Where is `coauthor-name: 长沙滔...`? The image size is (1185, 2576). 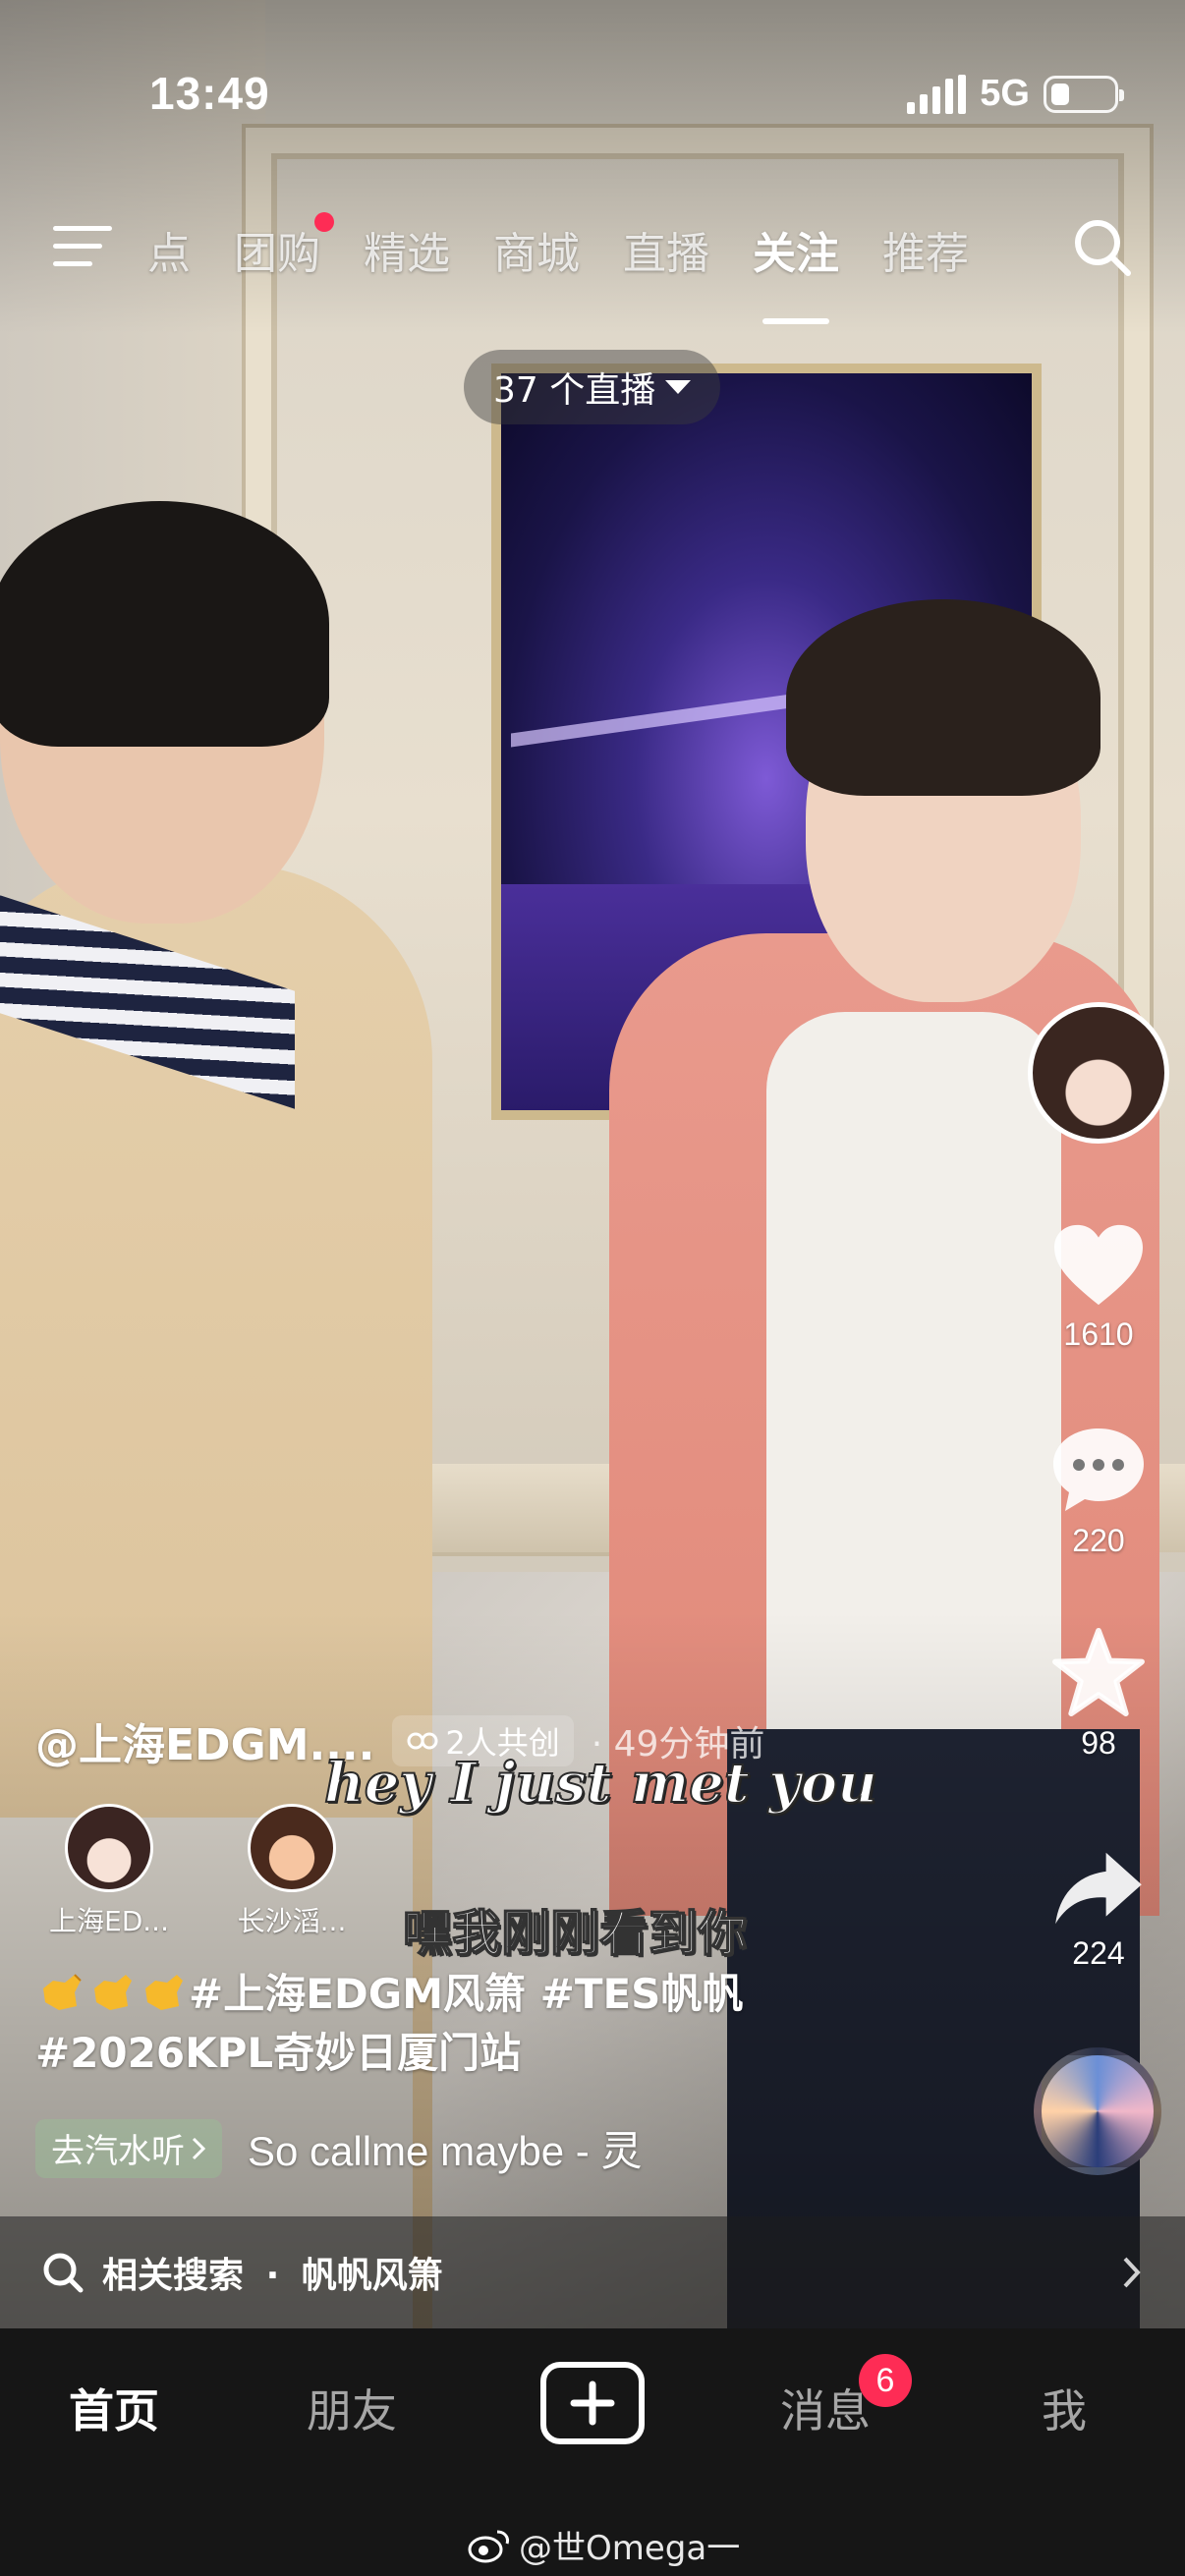
coauthor-name: 长沙滔... is located at coordinates (292, 1921).